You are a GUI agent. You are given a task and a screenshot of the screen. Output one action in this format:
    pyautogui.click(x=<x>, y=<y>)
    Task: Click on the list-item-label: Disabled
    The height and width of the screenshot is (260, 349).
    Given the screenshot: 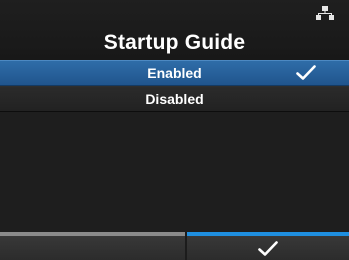 What is the action you would take?
    pyautogui.click(x=174, y=99)
    